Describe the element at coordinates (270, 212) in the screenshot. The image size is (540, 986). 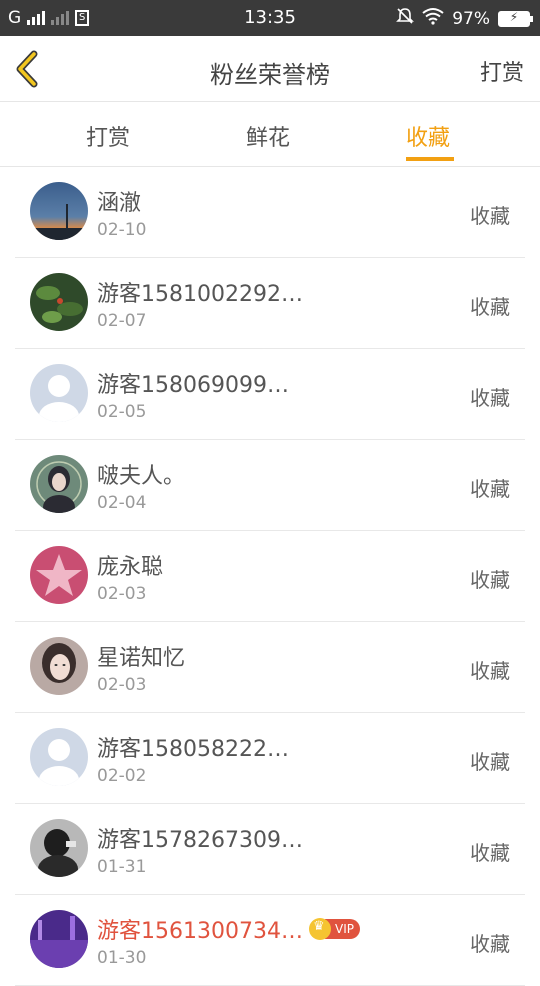
I see `list-item: 涵澈 02-10 收藏` at that location.